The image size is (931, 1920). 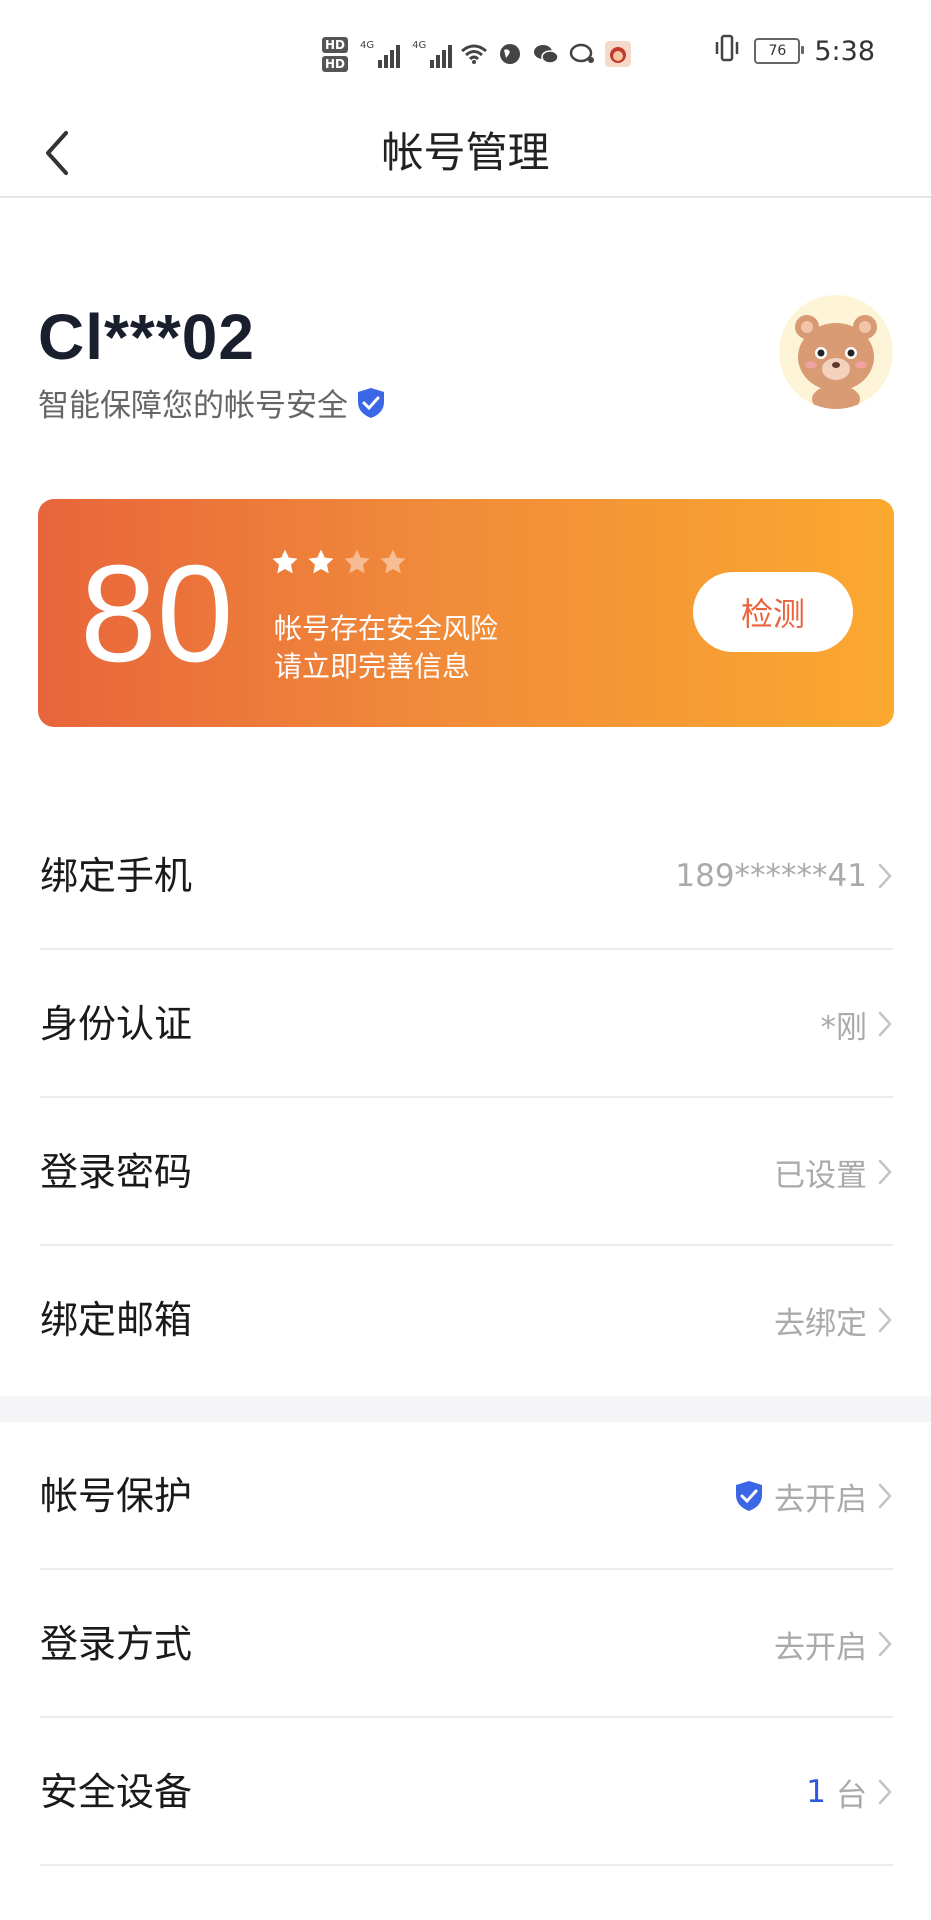 I want to click on security-score-card: 80 帐号存在安全风险 请立即完善信息 检测, so click(x=466, y=613).